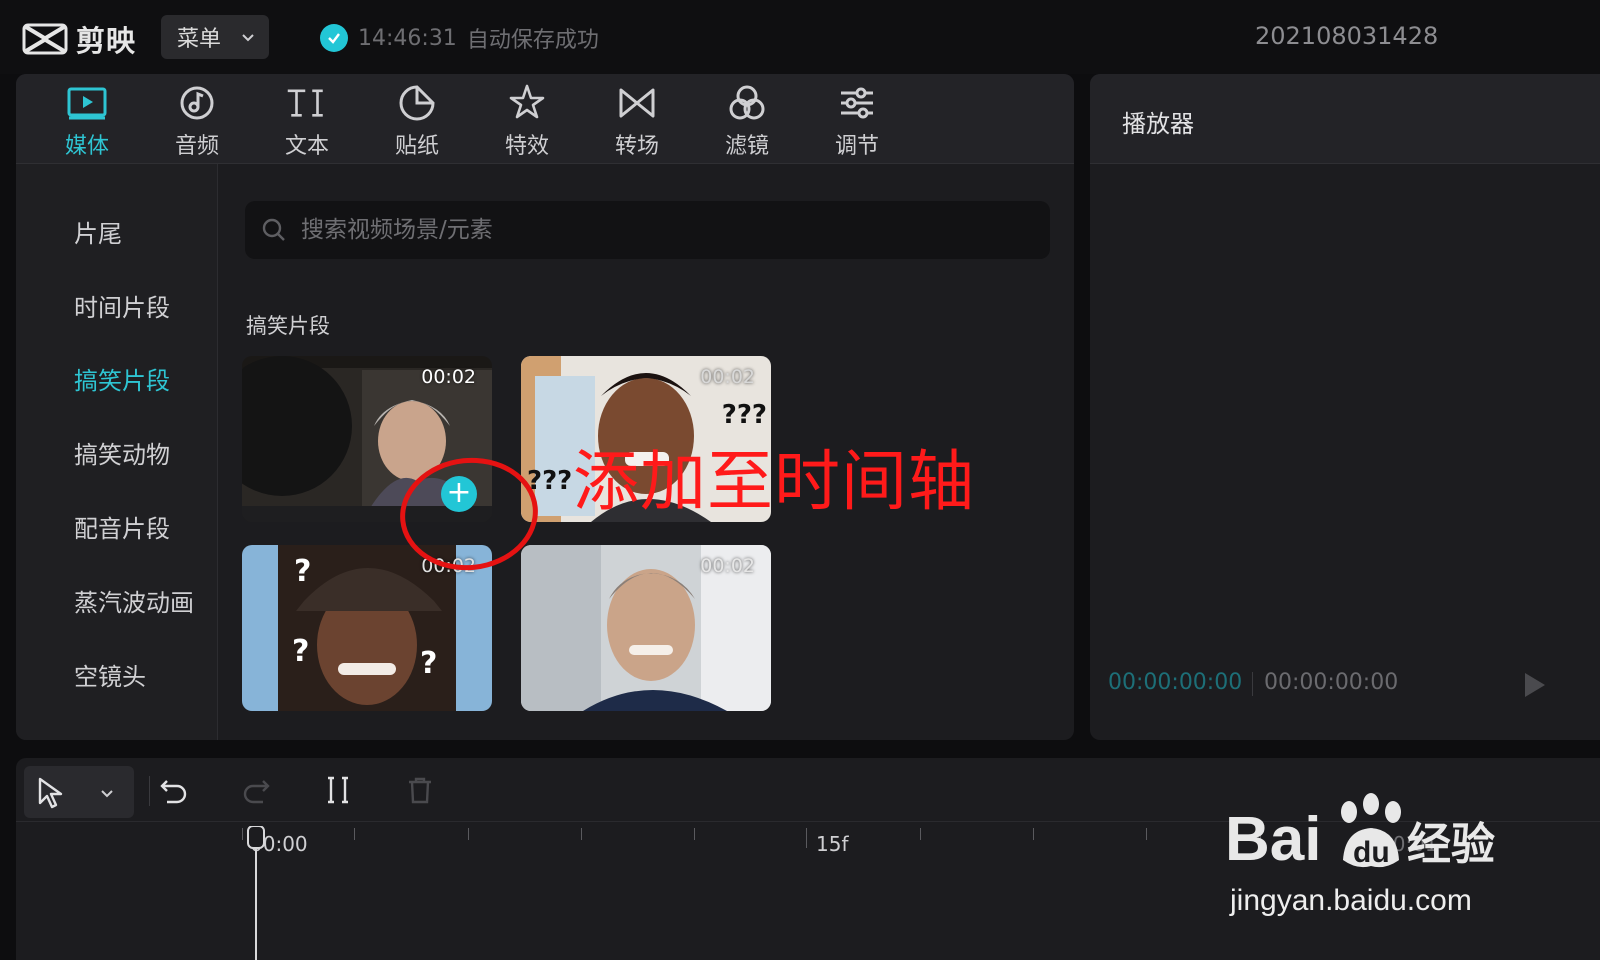 This screenshot has height=960, width=1600. Describe the element at coordinates (1175, 682) in the screenshot. I see `current-timecode: 00:00:00:00` at that location.